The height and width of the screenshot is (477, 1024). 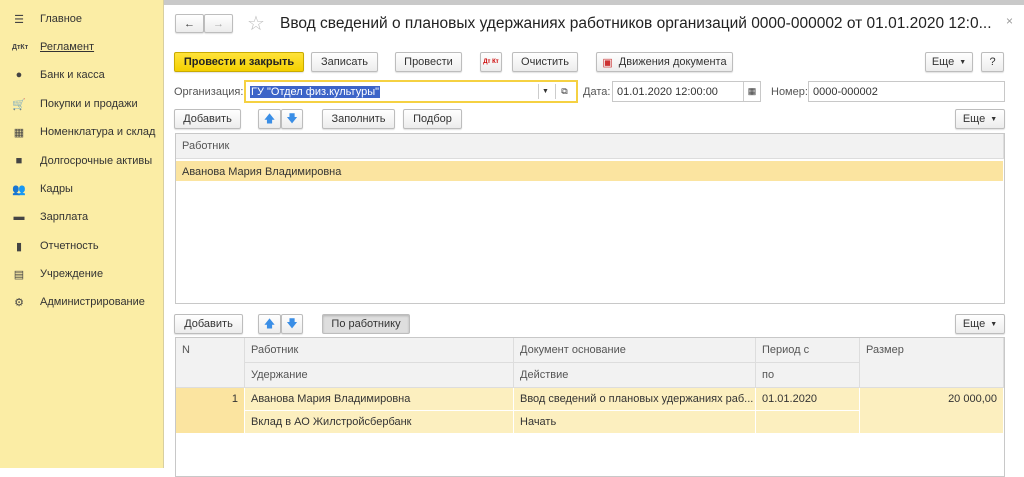 I want to click on sidebar-item-reglament: ДтКт Регламент, so click(x=81, y=47).